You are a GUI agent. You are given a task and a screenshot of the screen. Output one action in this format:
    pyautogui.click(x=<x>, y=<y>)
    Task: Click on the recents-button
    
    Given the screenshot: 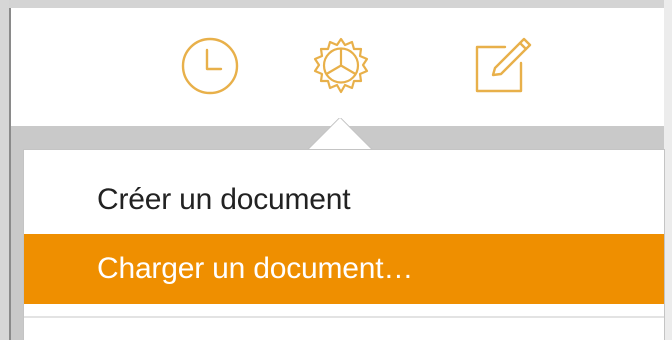 What is the action you would take?
    pyautogui.click(x=210, y=66)
    